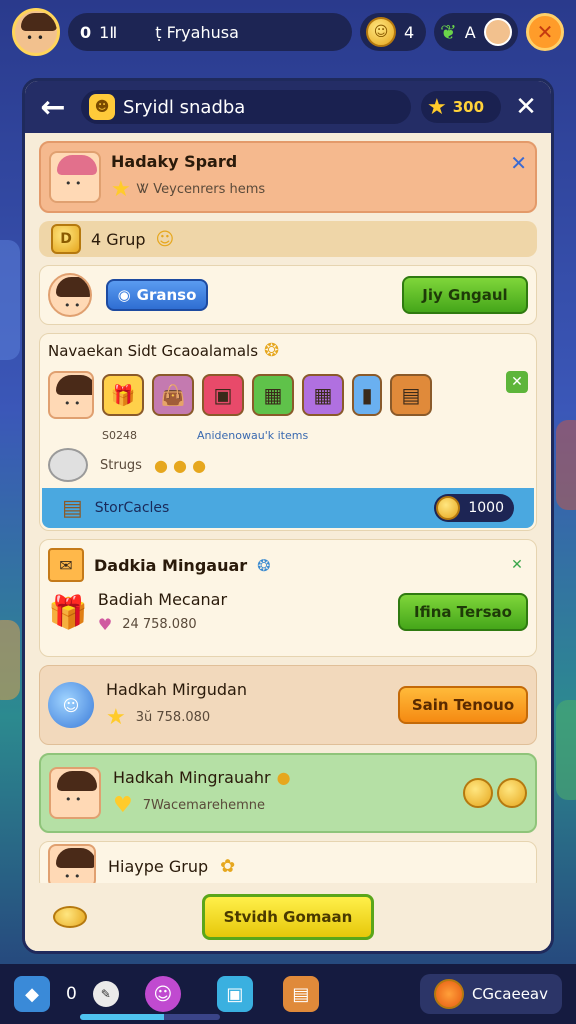  I want to click on main-action-label: Stvidh Gomaan, so click(288, 917).